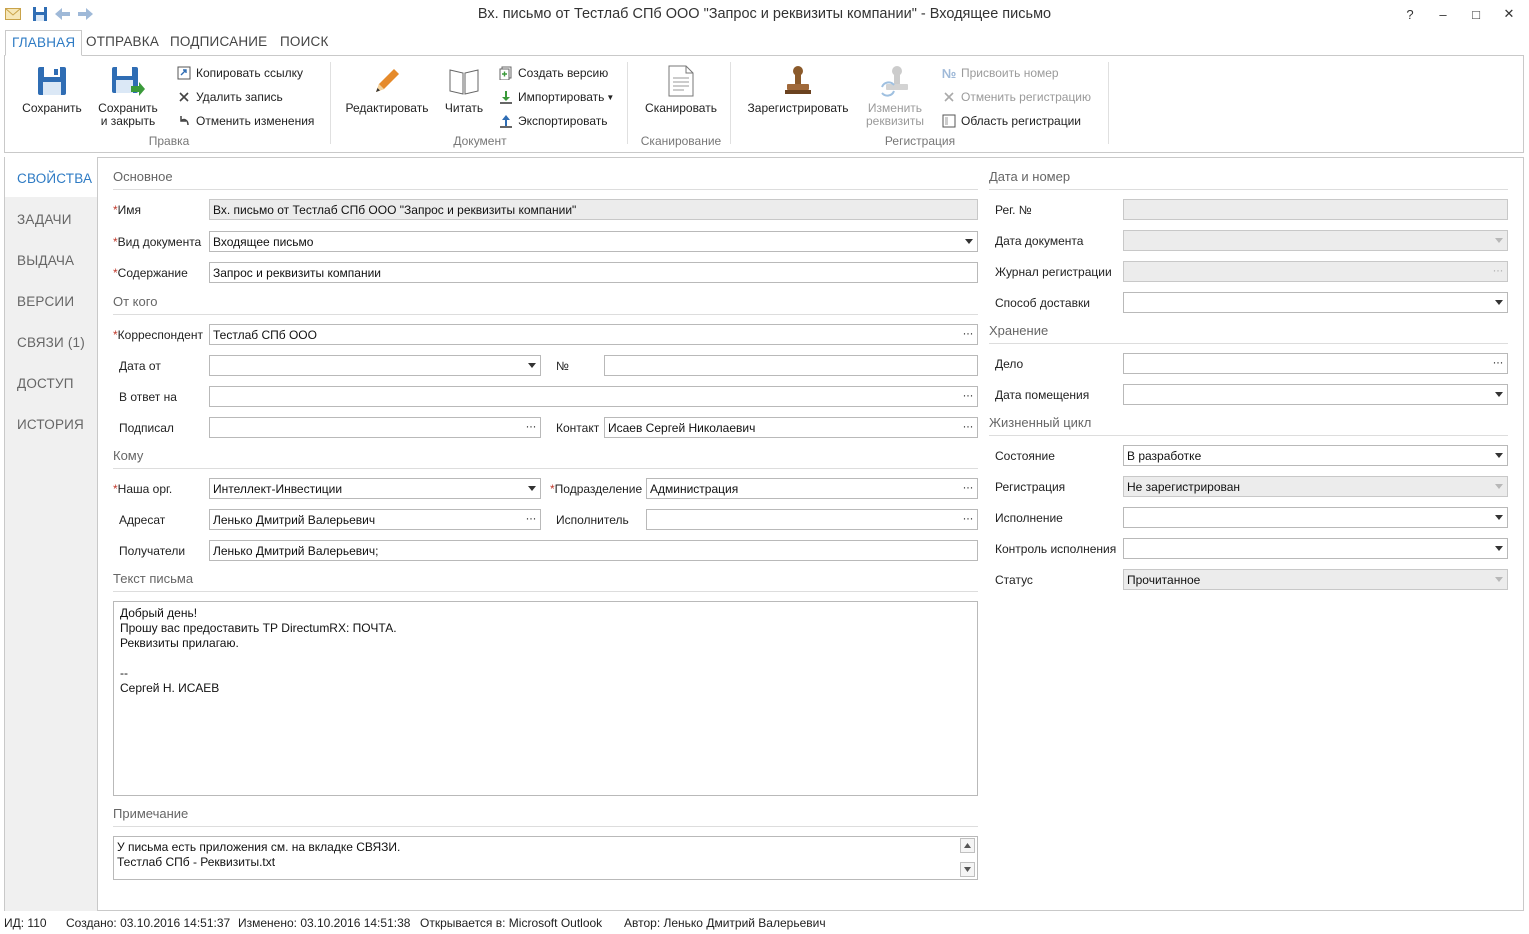 Image resolution: width=1529 pixels, height=934 pixels. What do you see at coordinates (239, 73) in the screenshot?
I see `copy-link-button: Копировать ссылку` at bounding box center [239, 73].